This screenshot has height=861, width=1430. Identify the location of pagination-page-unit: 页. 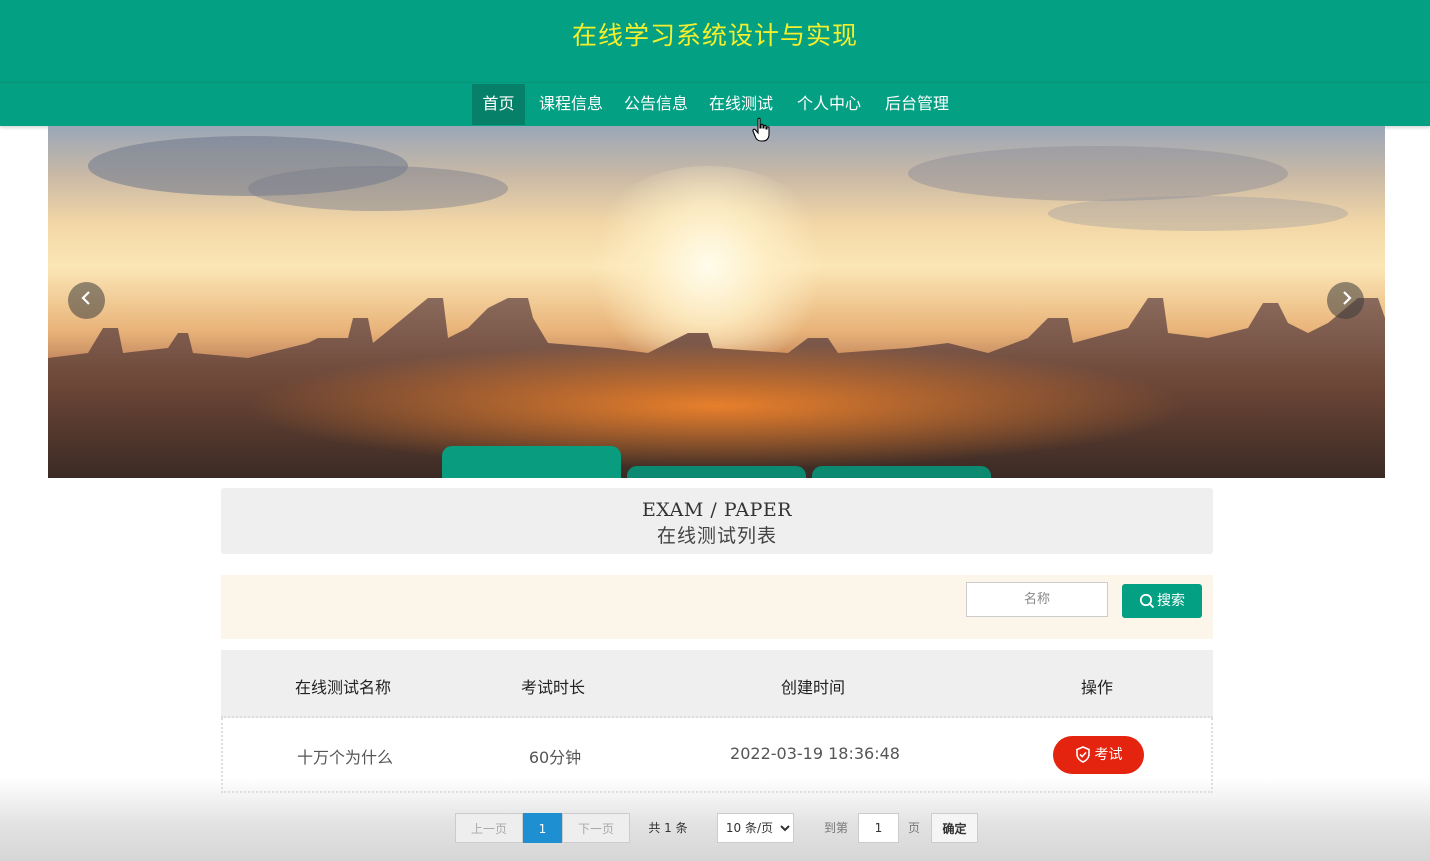
(913, 828).